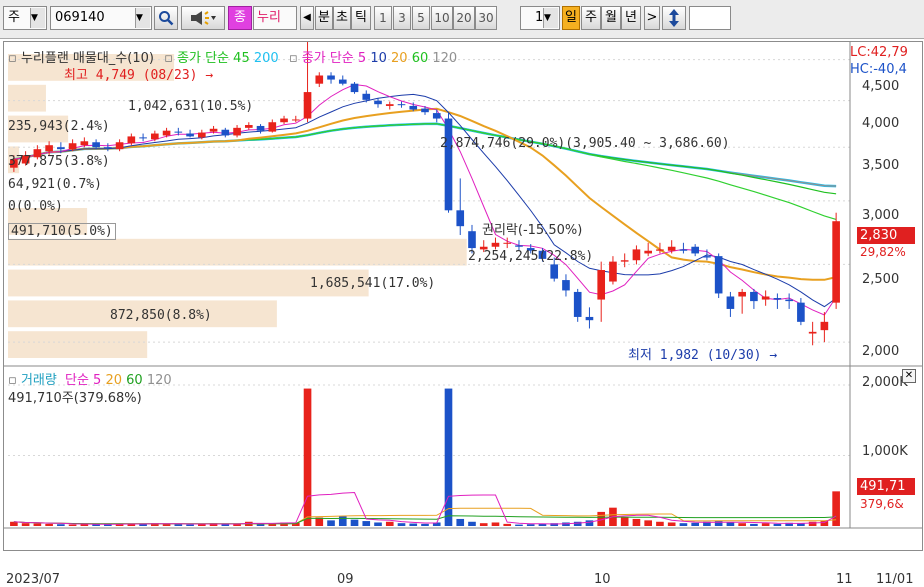  Describe the element at coordinates (886, 486) in the screenshot. I see `current-volume-box: 491,71` at that location.